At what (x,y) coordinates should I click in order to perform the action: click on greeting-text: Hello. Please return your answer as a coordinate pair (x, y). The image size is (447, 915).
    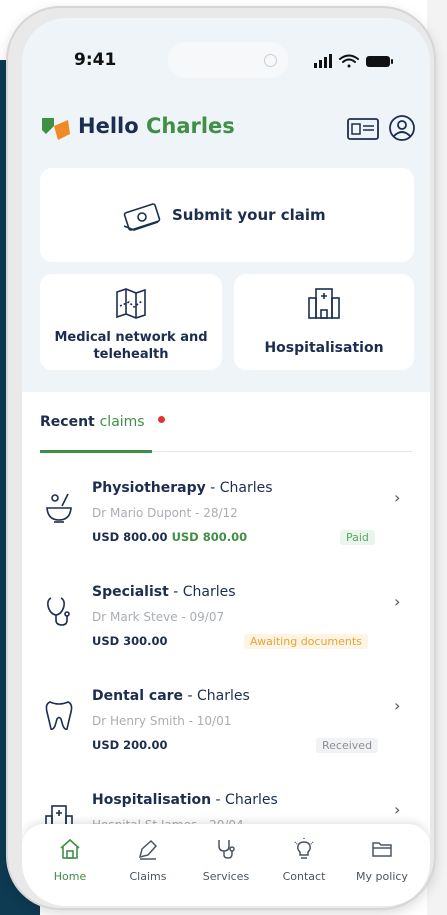
    Looking at the image, I should click on (108, 126).